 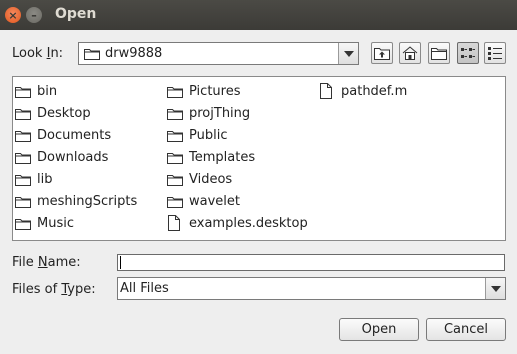 I want to click on up-one-level-icon, so click(x=382, y=54).